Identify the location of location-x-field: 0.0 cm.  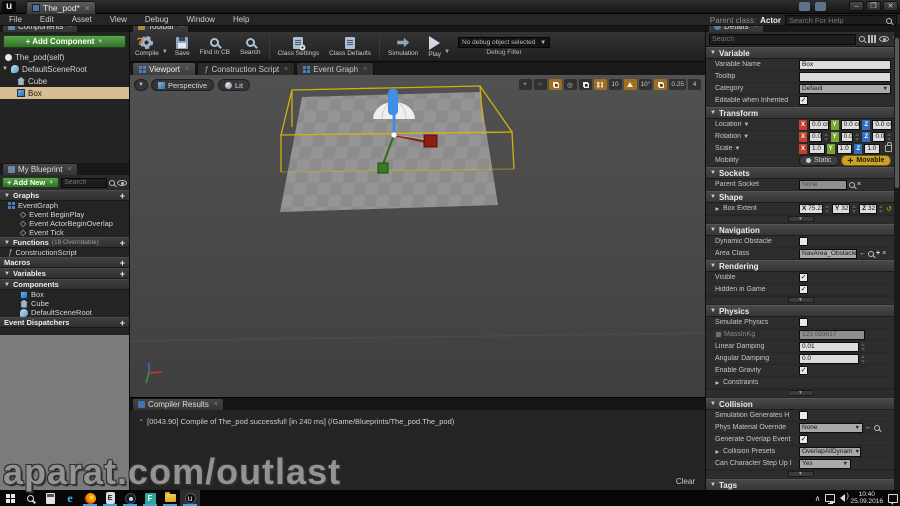
(819, 124).